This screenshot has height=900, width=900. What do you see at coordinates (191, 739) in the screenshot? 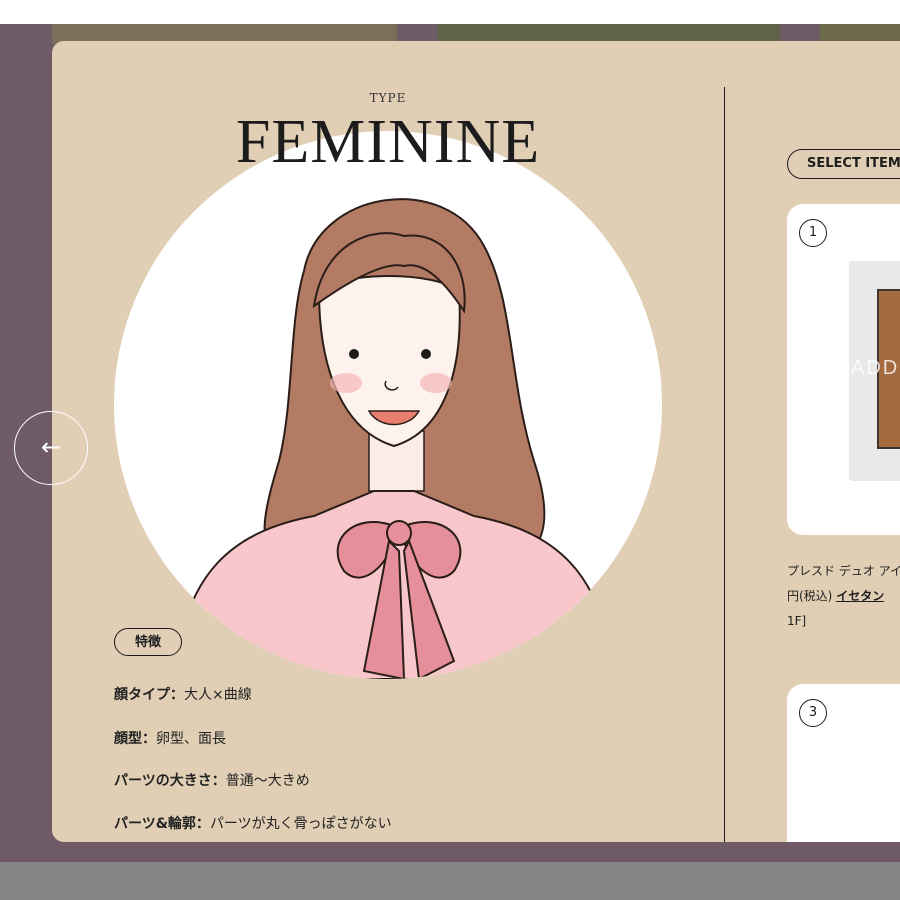
I see `feature-value: 卵型、面長` at bounding box center [191, 739].